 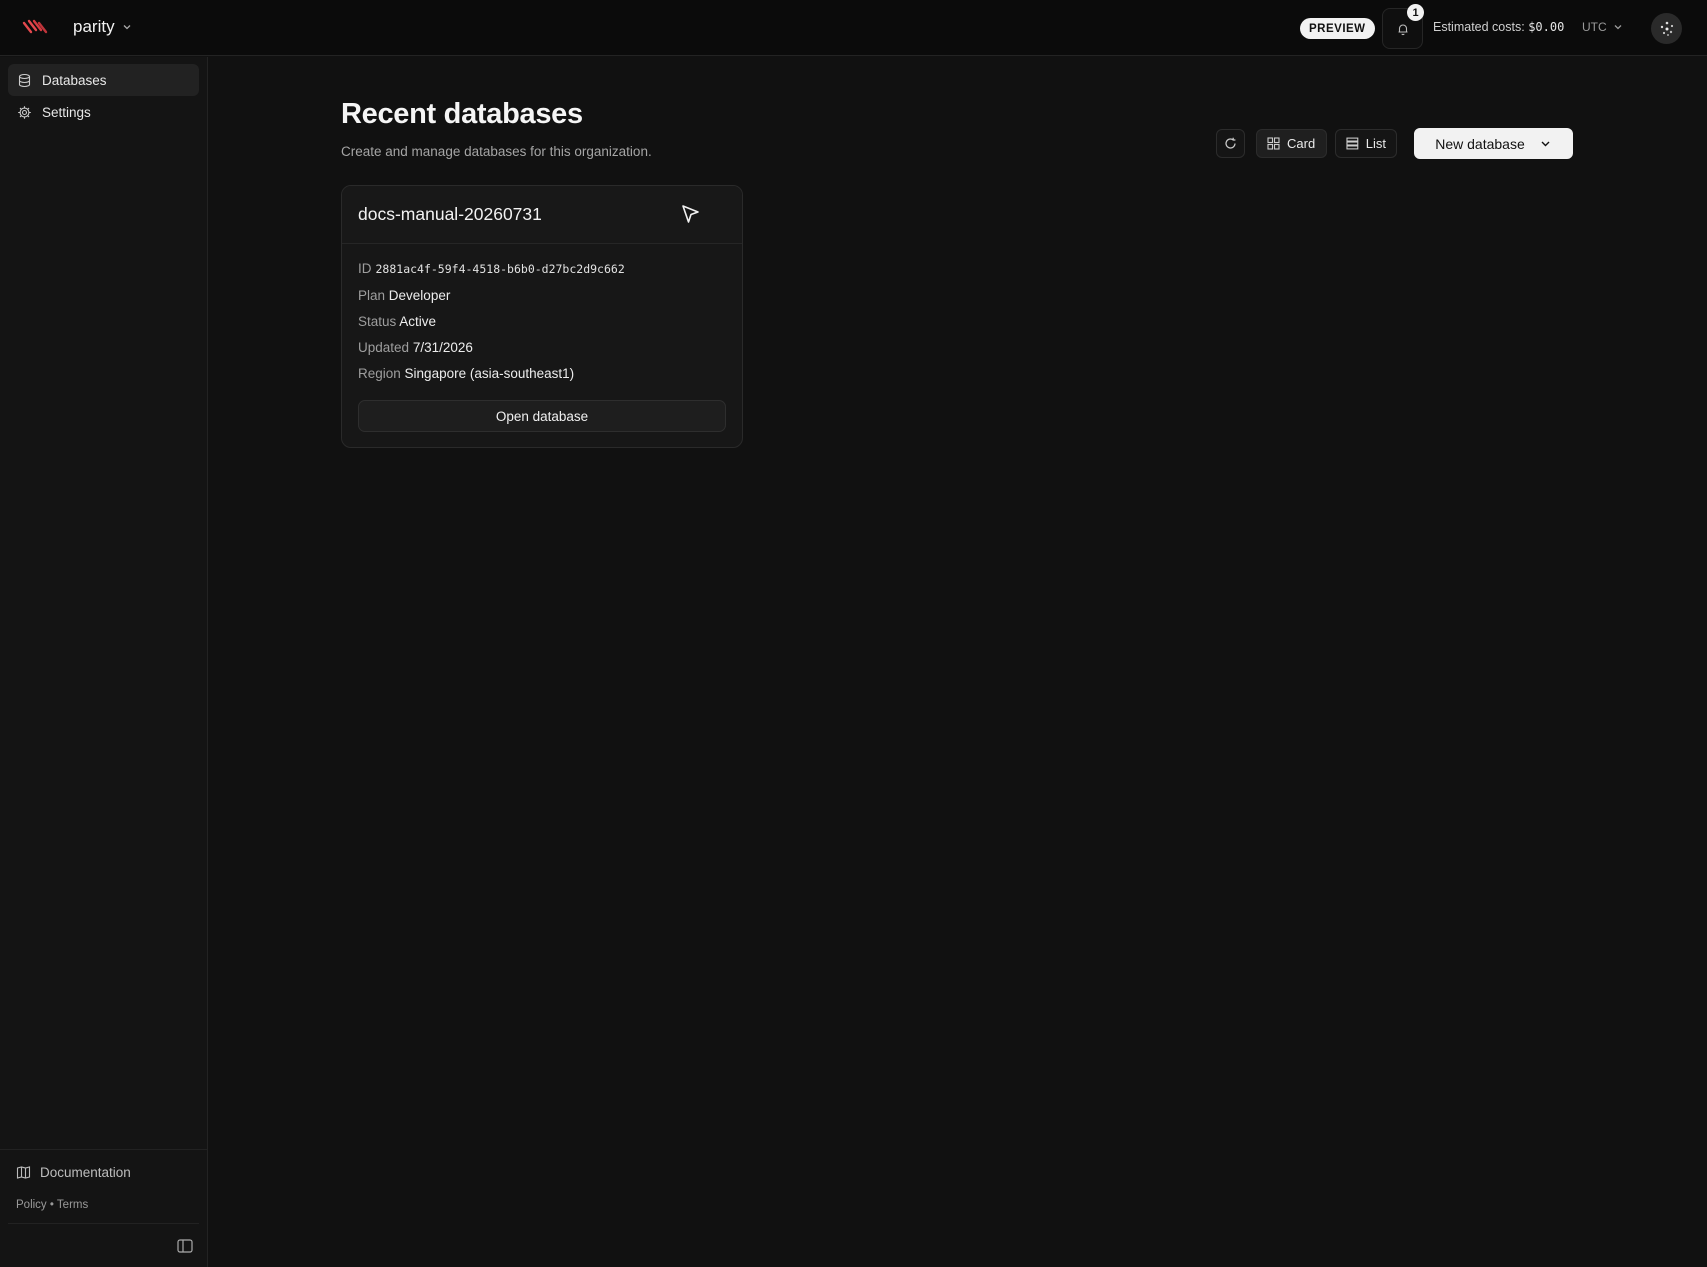 I want to click on documentation-link: Documentation, so click(x=73, y=1172).